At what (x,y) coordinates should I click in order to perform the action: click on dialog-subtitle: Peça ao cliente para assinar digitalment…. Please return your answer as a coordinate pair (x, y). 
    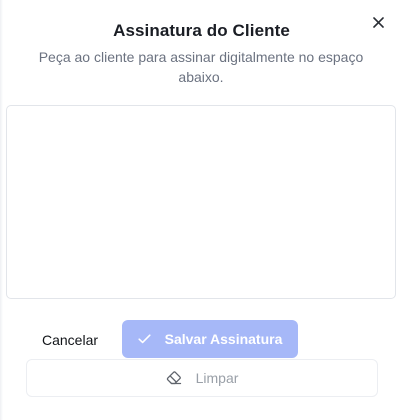
    Looking at the image, I should click on (201, 67).